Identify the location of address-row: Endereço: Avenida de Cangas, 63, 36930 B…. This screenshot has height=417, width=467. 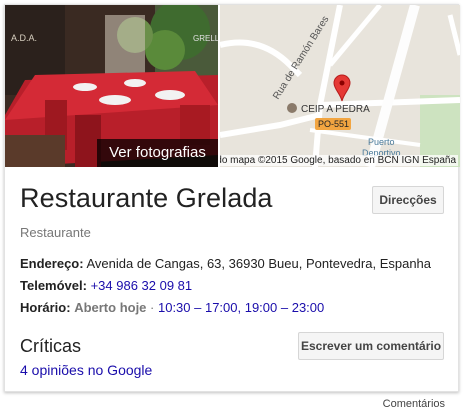
(225, 263).